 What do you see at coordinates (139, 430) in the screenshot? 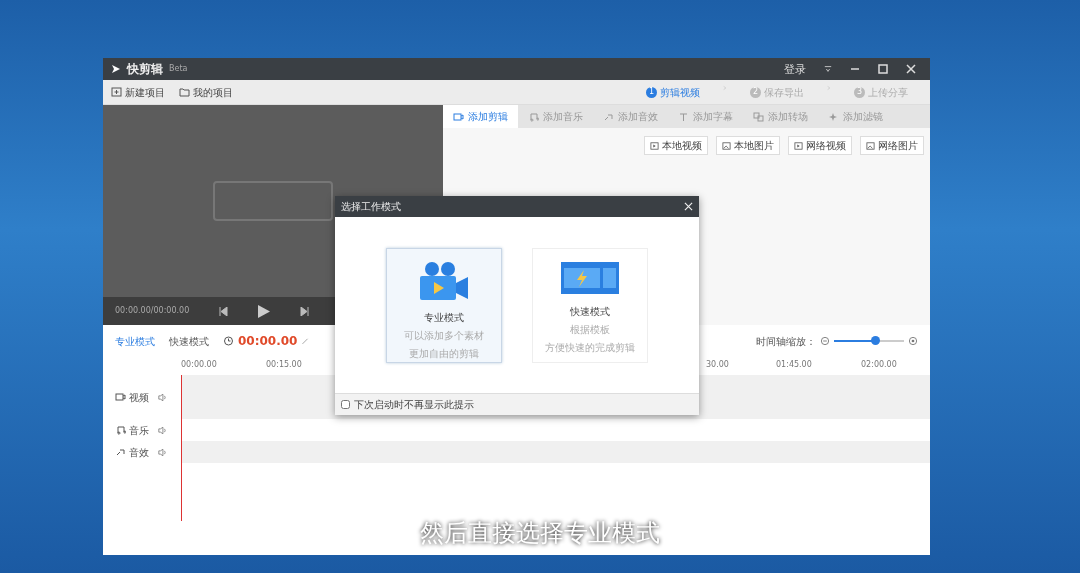
I see `track-label: 音乐` at bounding box center [139, 430].